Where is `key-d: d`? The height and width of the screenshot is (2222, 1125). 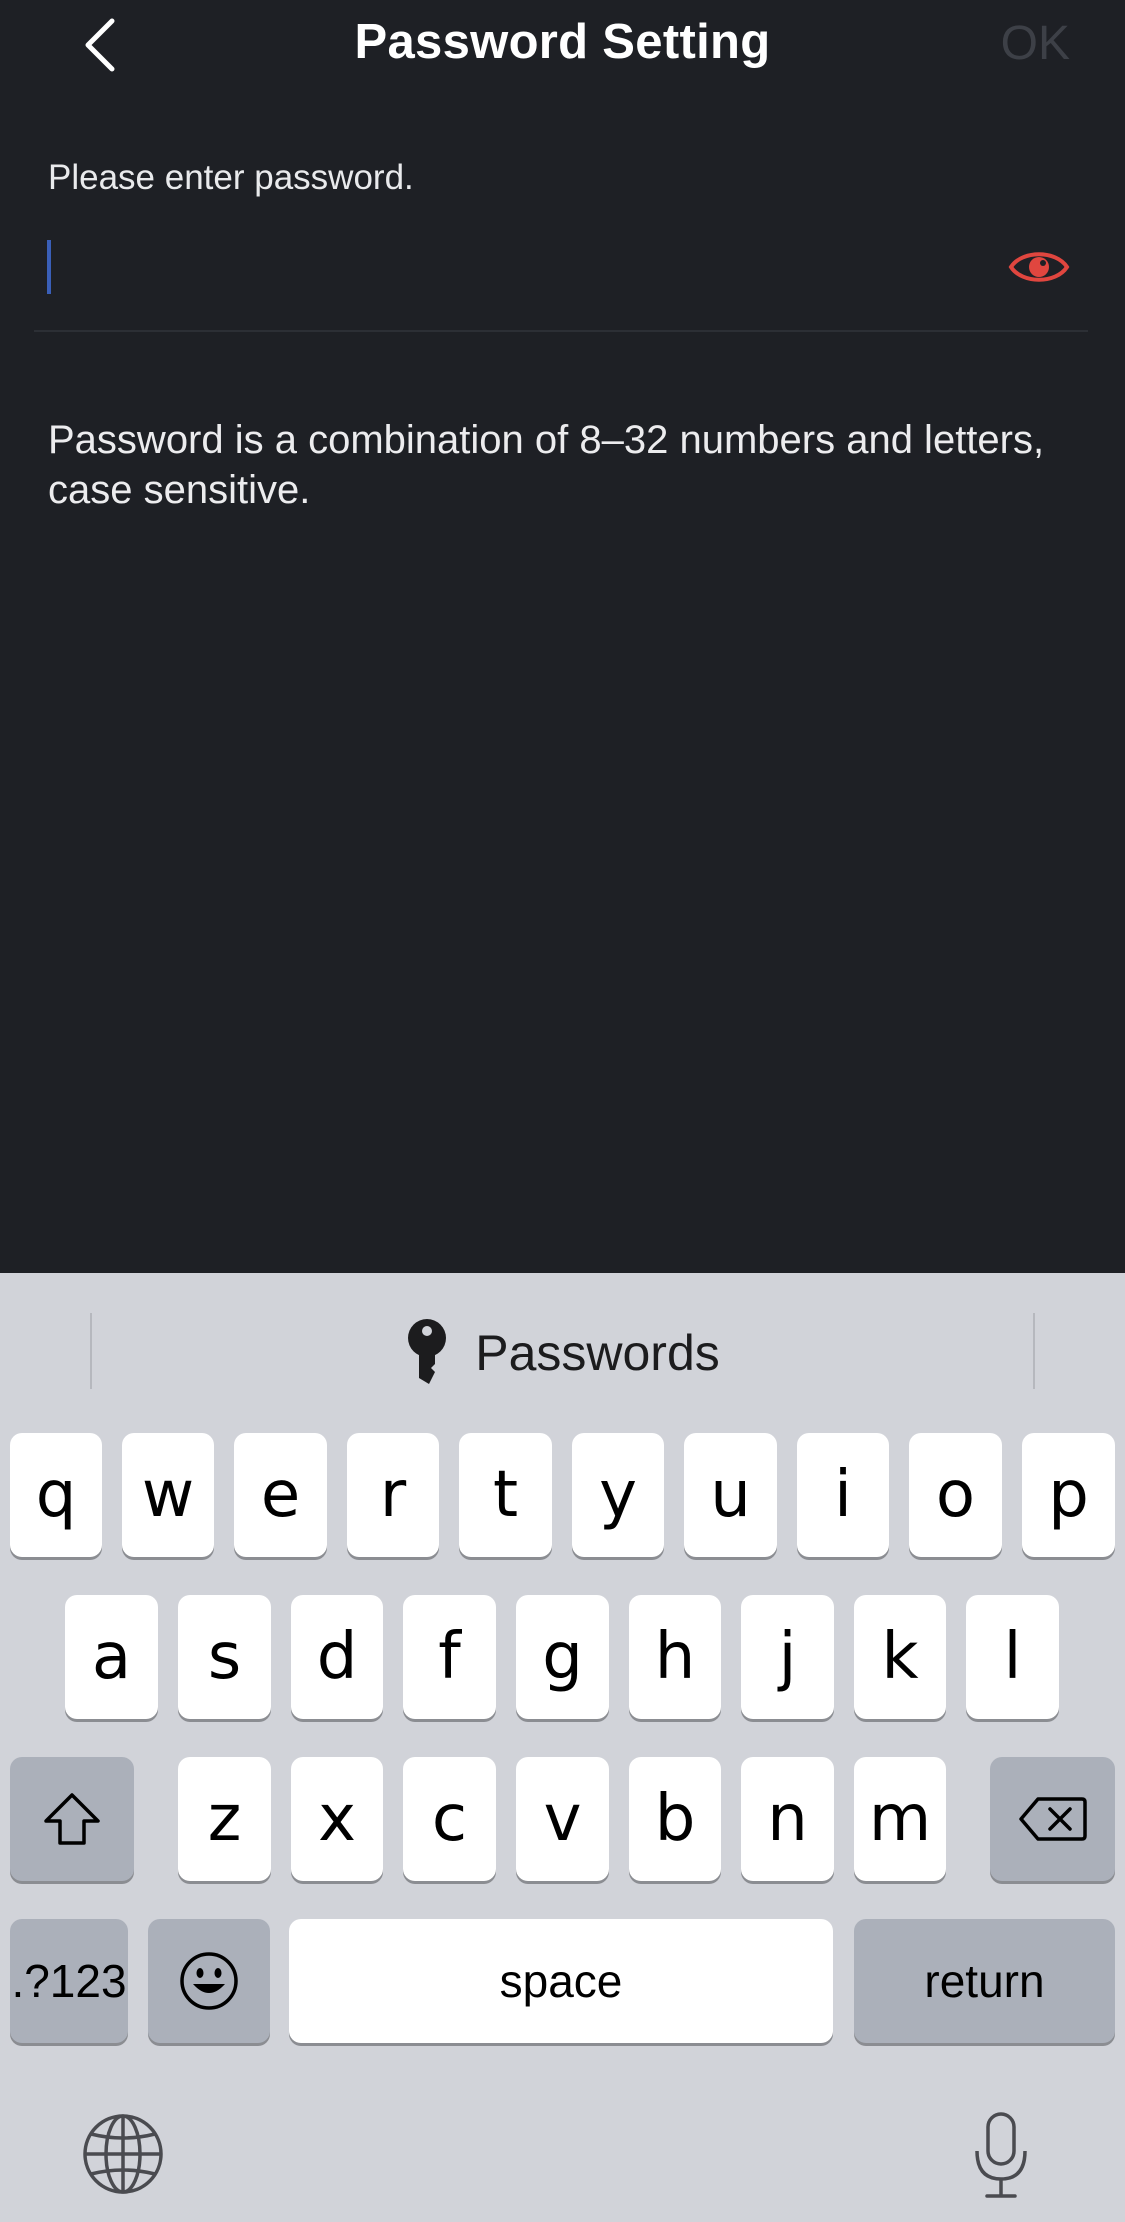
key-d: d is located at coordinates (337, 1657).